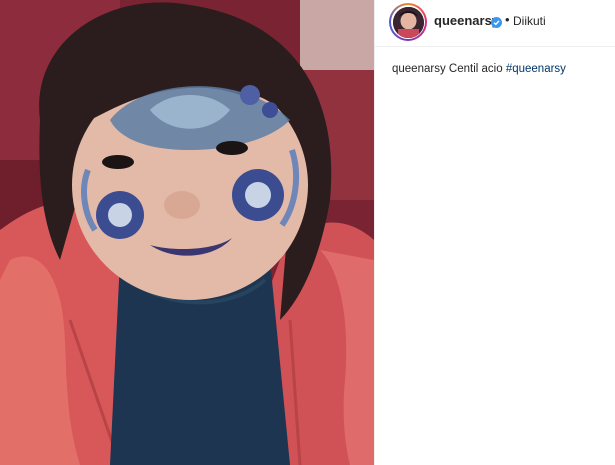  What do you see at coordinates (475, 69) in the screenshot?
I see `caption-text: Centil acio` at bounding box center [475, 69].